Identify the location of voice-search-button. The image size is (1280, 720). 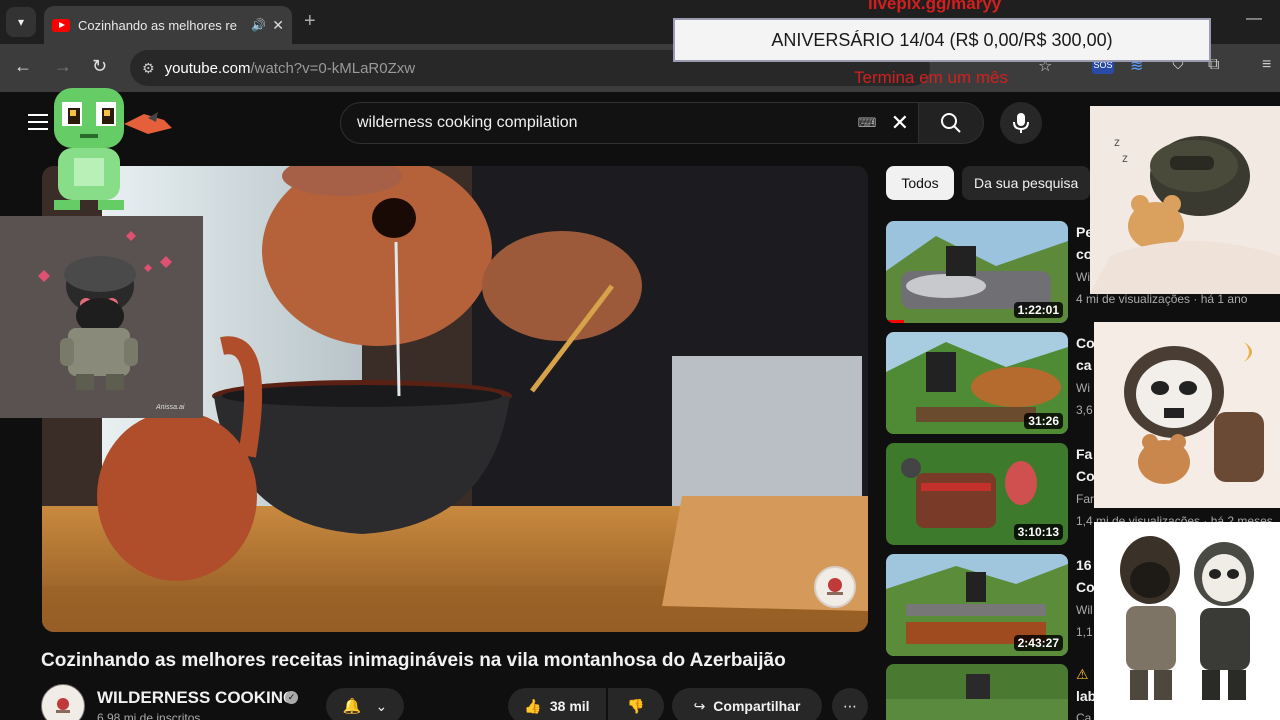
(1021, 123).